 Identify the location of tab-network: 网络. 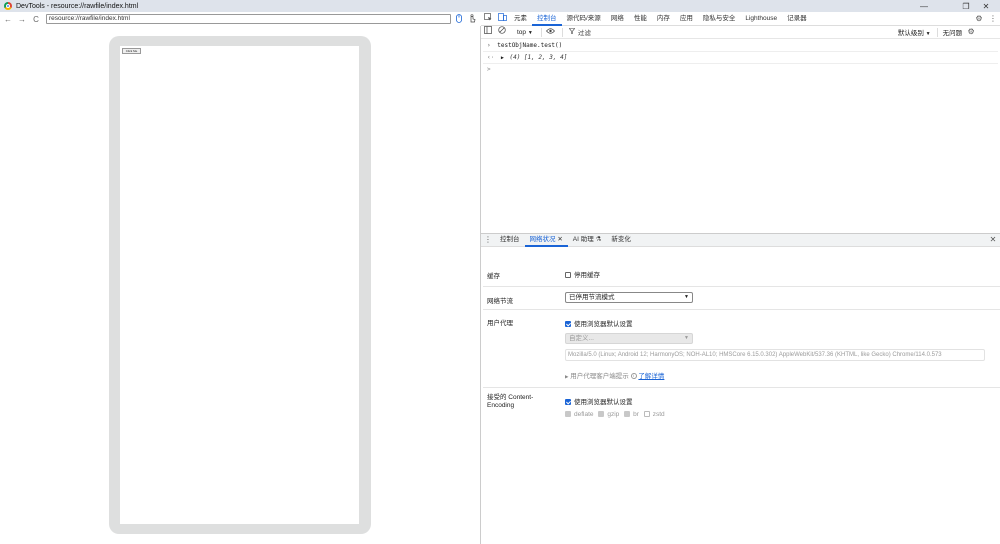
(617, 19).